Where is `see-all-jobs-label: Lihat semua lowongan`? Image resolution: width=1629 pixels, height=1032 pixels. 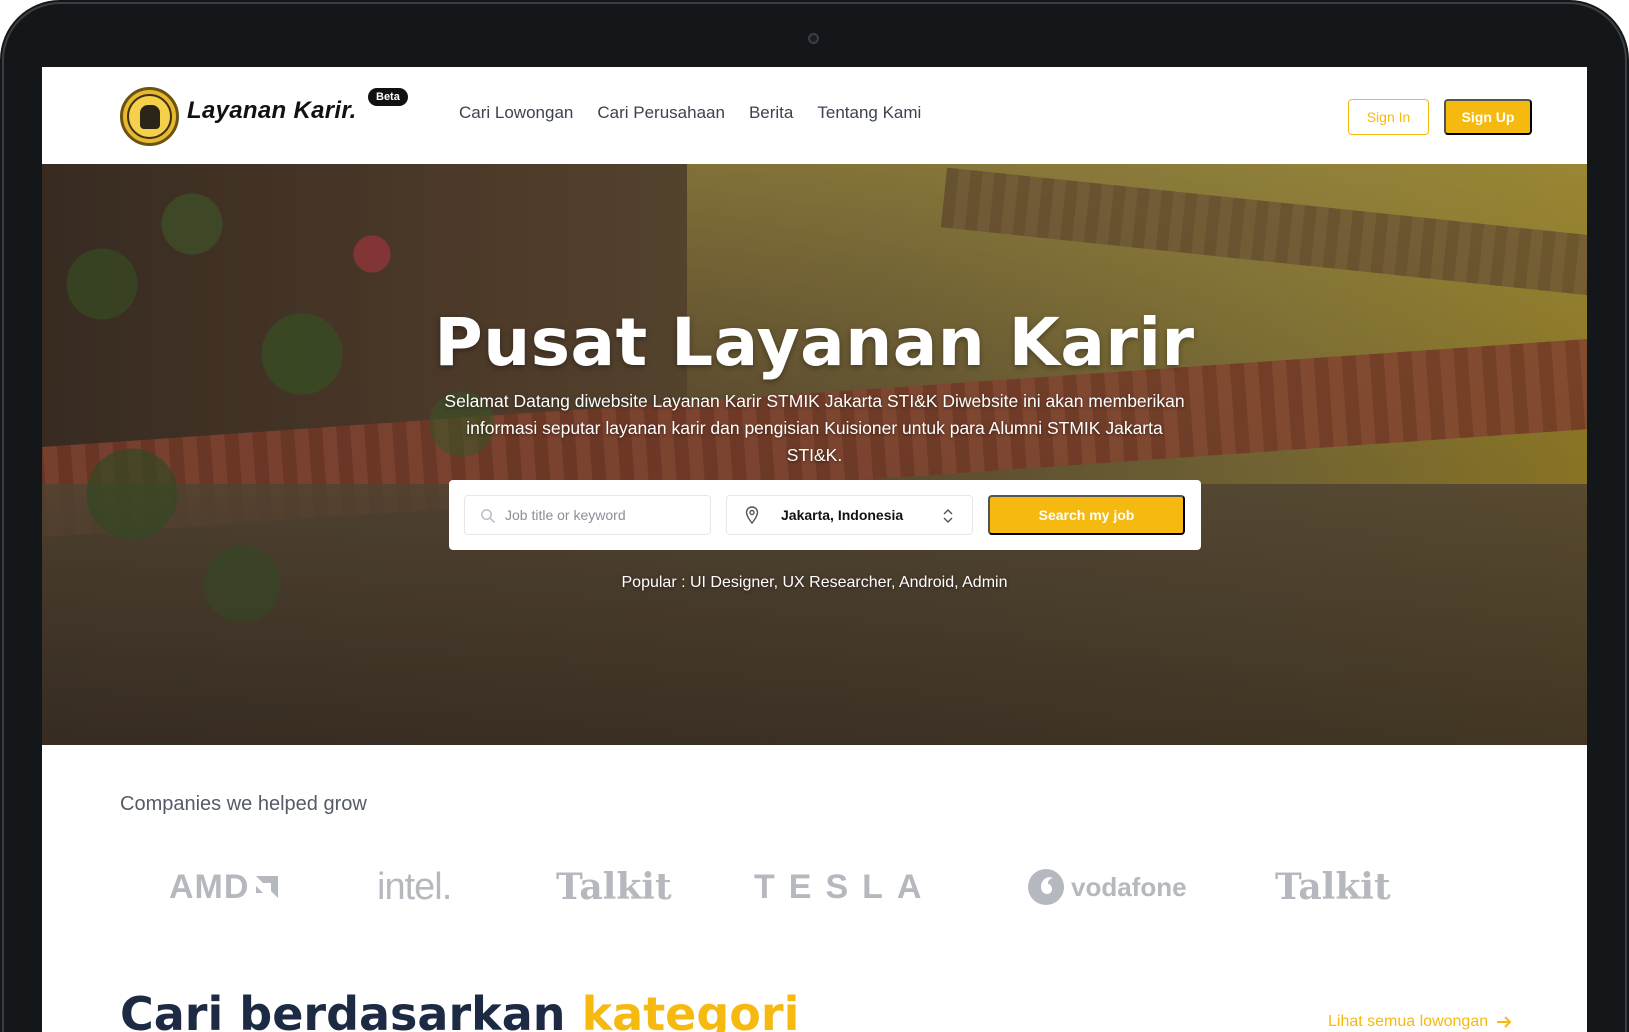
see-all-jobs-label: Lihat semua lowongan is located at coordinates (1408, 1021).